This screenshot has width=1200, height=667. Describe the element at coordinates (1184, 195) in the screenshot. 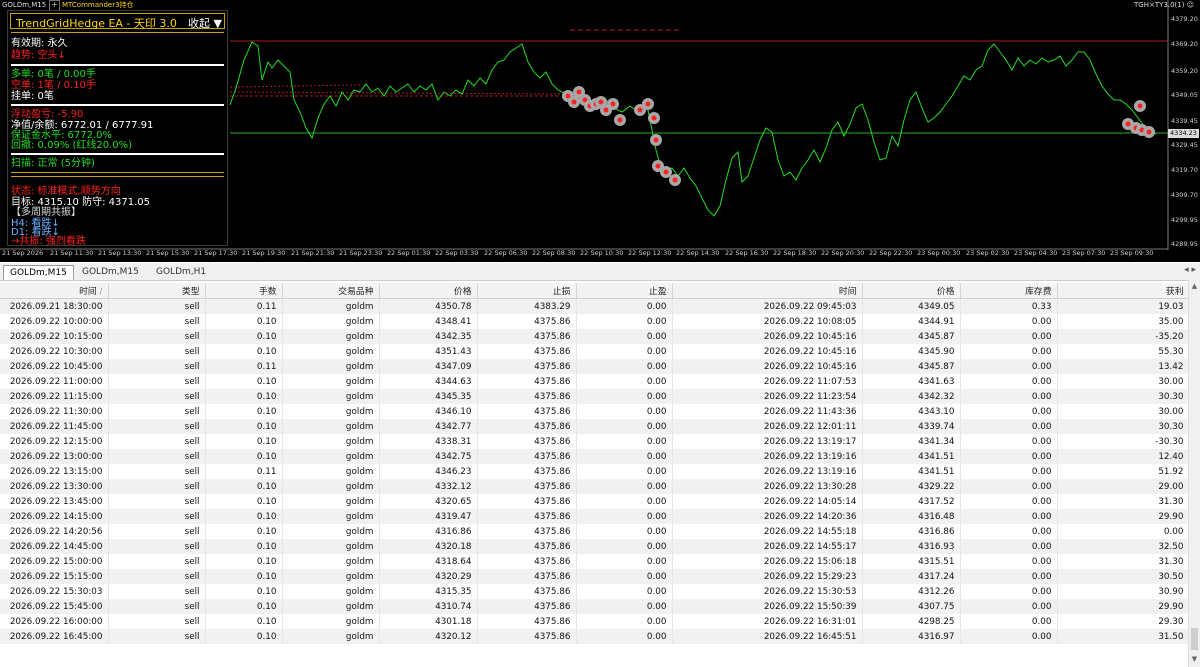

I see `price-label: 4309.70` at that location.